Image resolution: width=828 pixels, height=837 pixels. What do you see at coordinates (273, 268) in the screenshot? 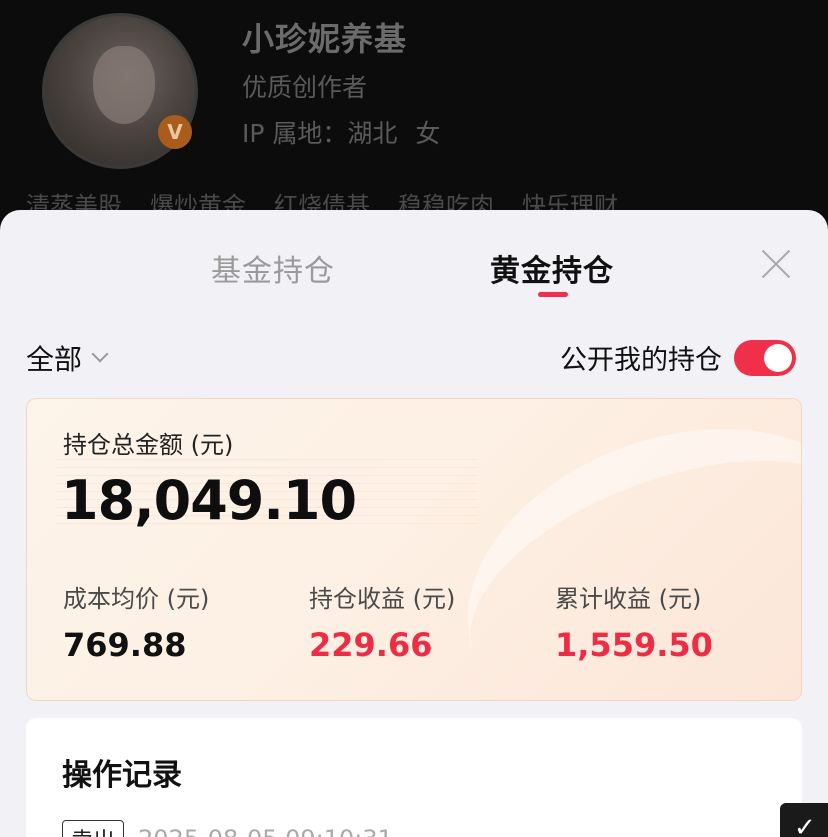
I see `tab-fund-holdings: 基金持仓` at bounding box center [273, 268].